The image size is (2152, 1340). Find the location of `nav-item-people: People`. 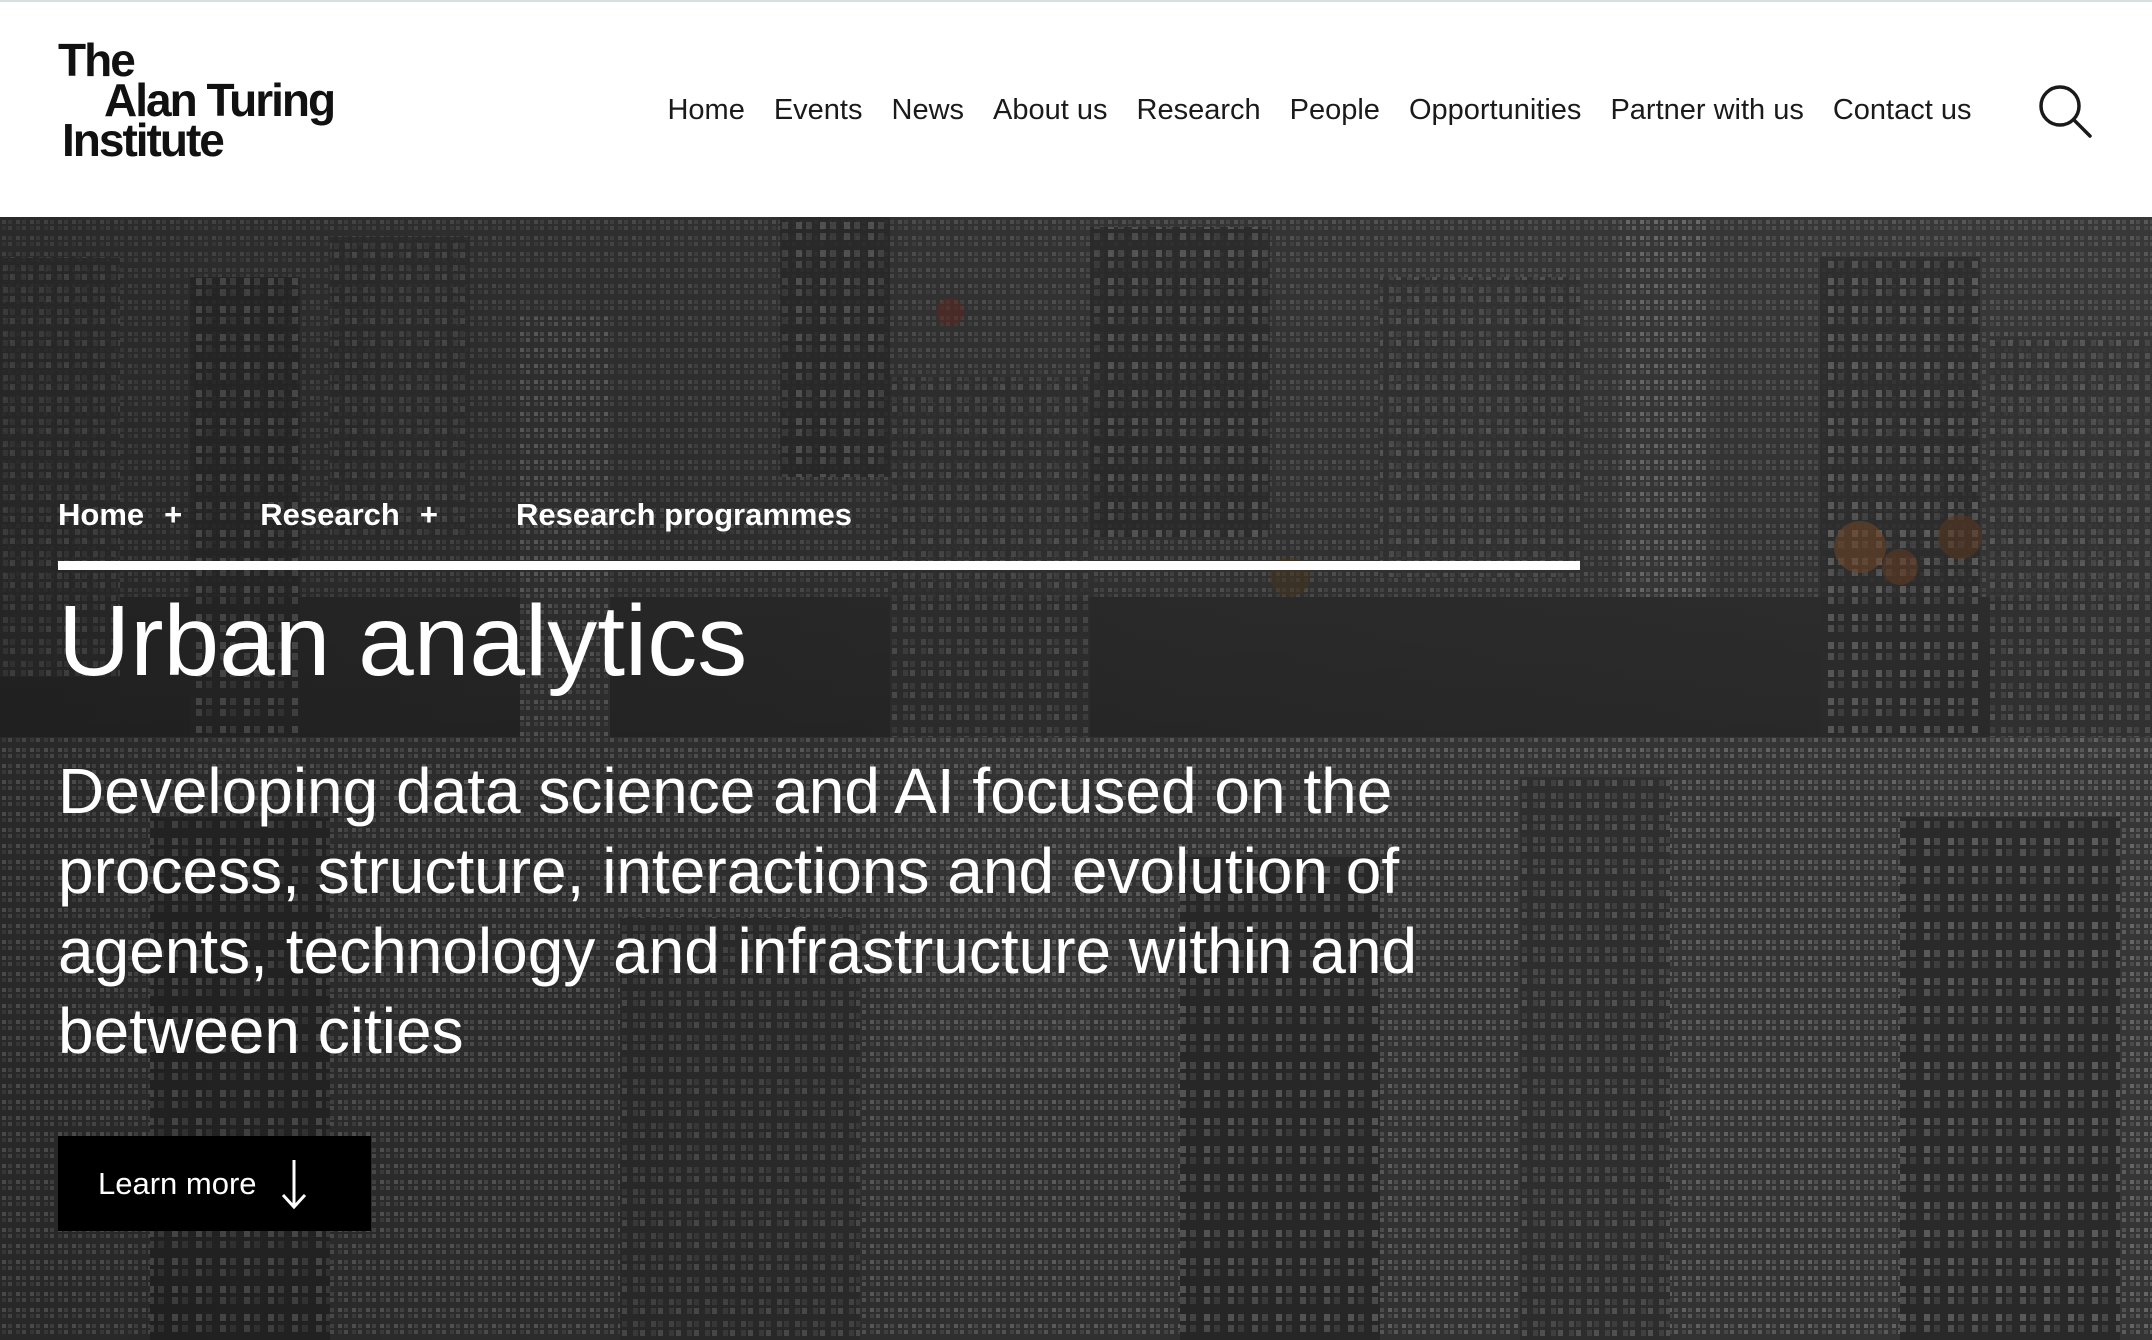

nav-item-people: People is located at coordinates (1334, 110).